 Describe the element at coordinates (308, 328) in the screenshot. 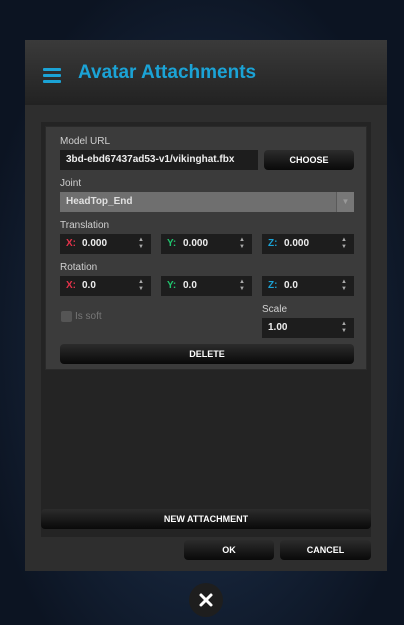

I see `scale-spinbox: 1.00 ▲ ▼` at that location.